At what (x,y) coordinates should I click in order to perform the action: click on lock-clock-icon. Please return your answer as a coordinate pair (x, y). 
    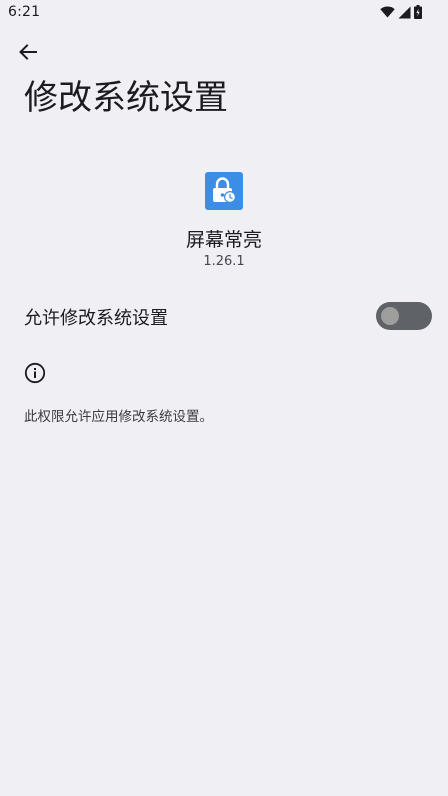
    Looking at the image, I should click on (224, 190).